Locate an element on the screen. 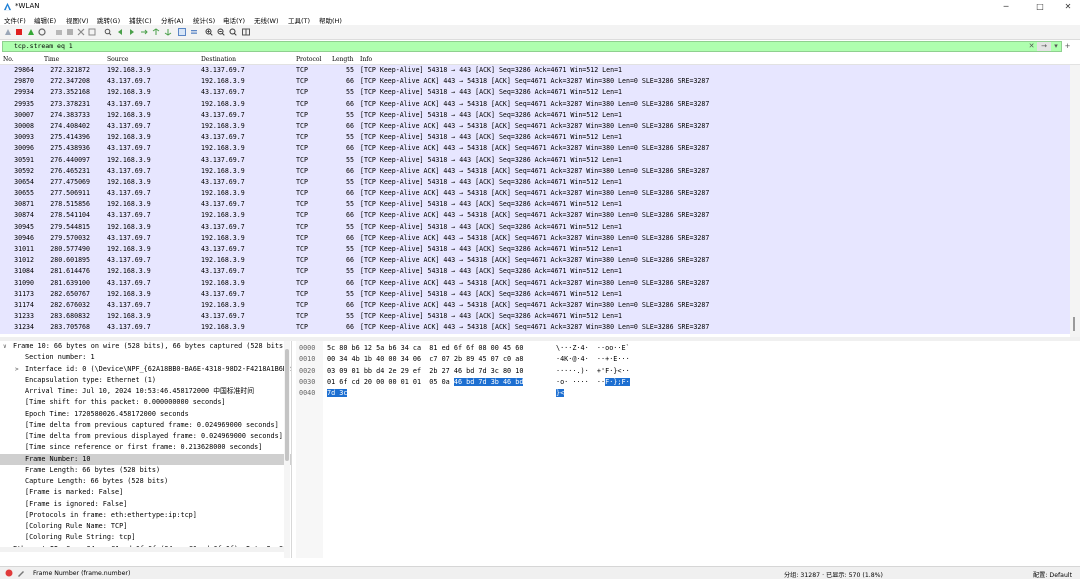 This screenshot has height=579, width=1080. restart-icon is located at coordinates (31, 32).